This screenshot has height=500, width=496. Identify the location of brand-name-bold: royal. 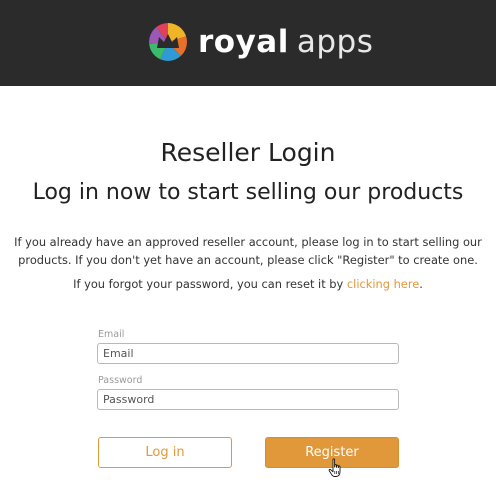
(243, 42).